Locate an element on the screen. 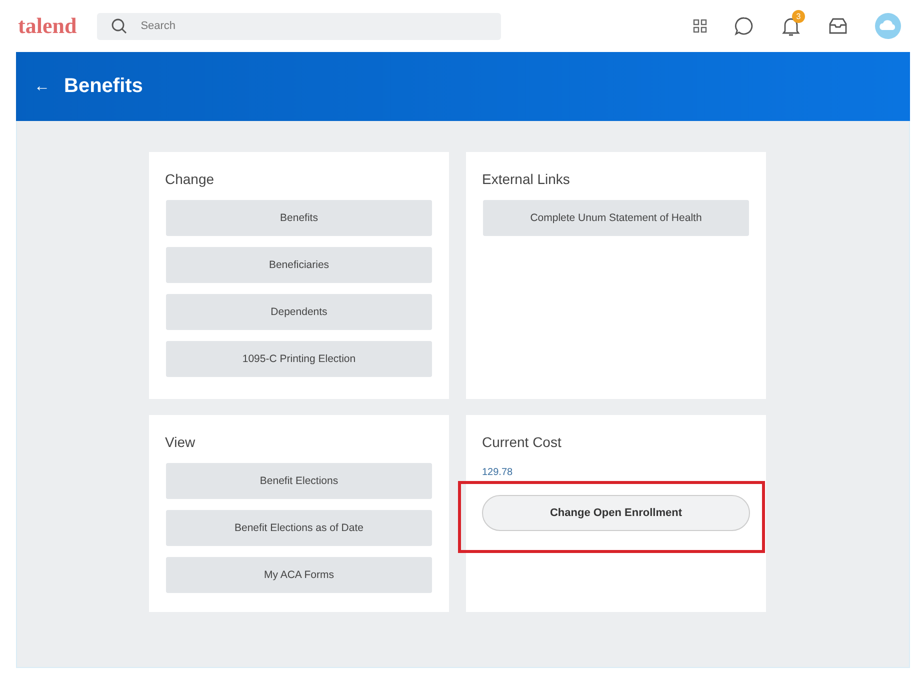  cost-amount: 129.78 is located at coordinates (497, 472).